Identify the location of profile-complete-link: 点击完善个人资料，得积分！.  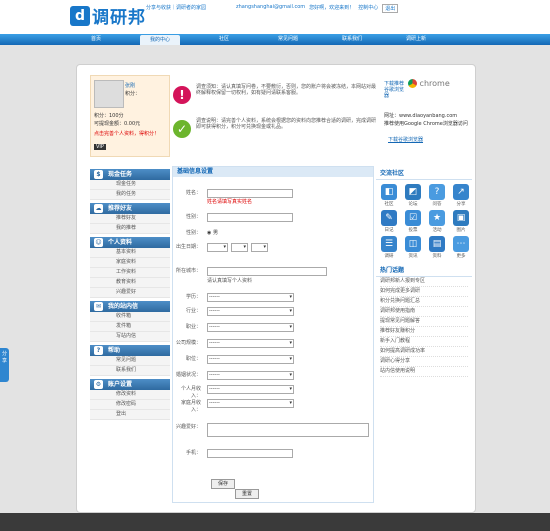
(126, 133).